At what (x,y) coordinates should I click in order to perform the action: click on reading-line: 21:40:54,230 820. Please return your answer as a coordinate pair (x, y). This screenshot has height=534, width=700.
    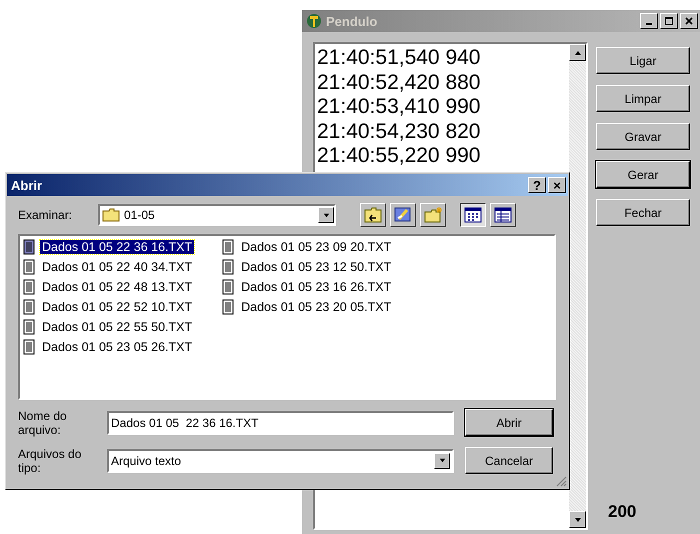
    Looking at the image, I should click on (399, 132).